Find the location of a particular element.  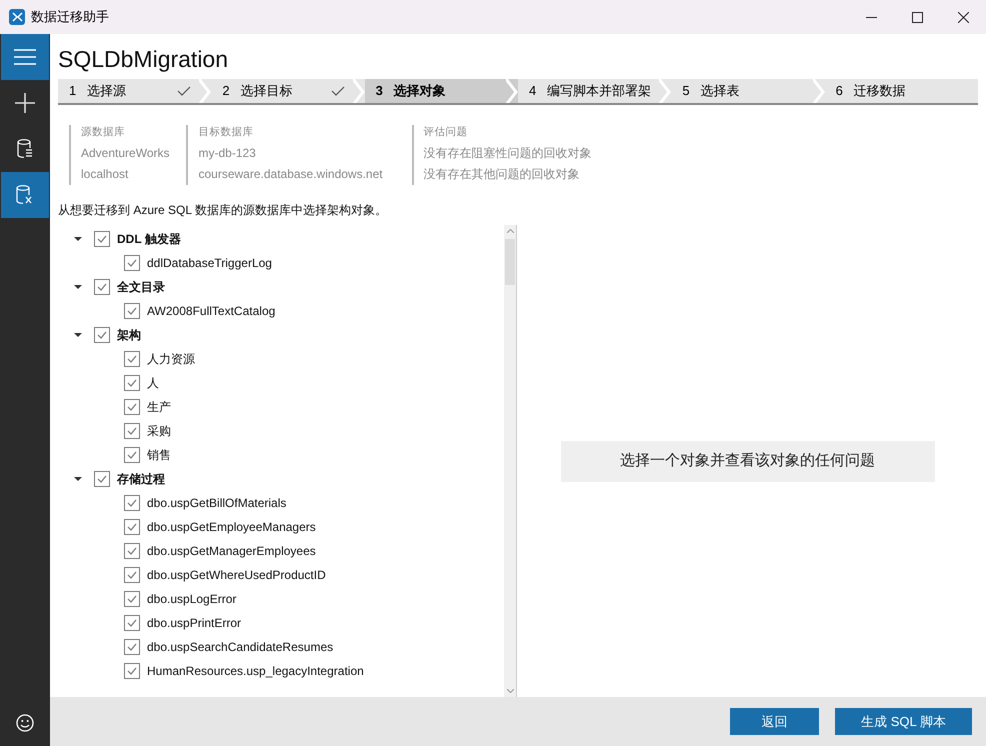

tree-item-label: 人 is located at coordinates (153, 383).